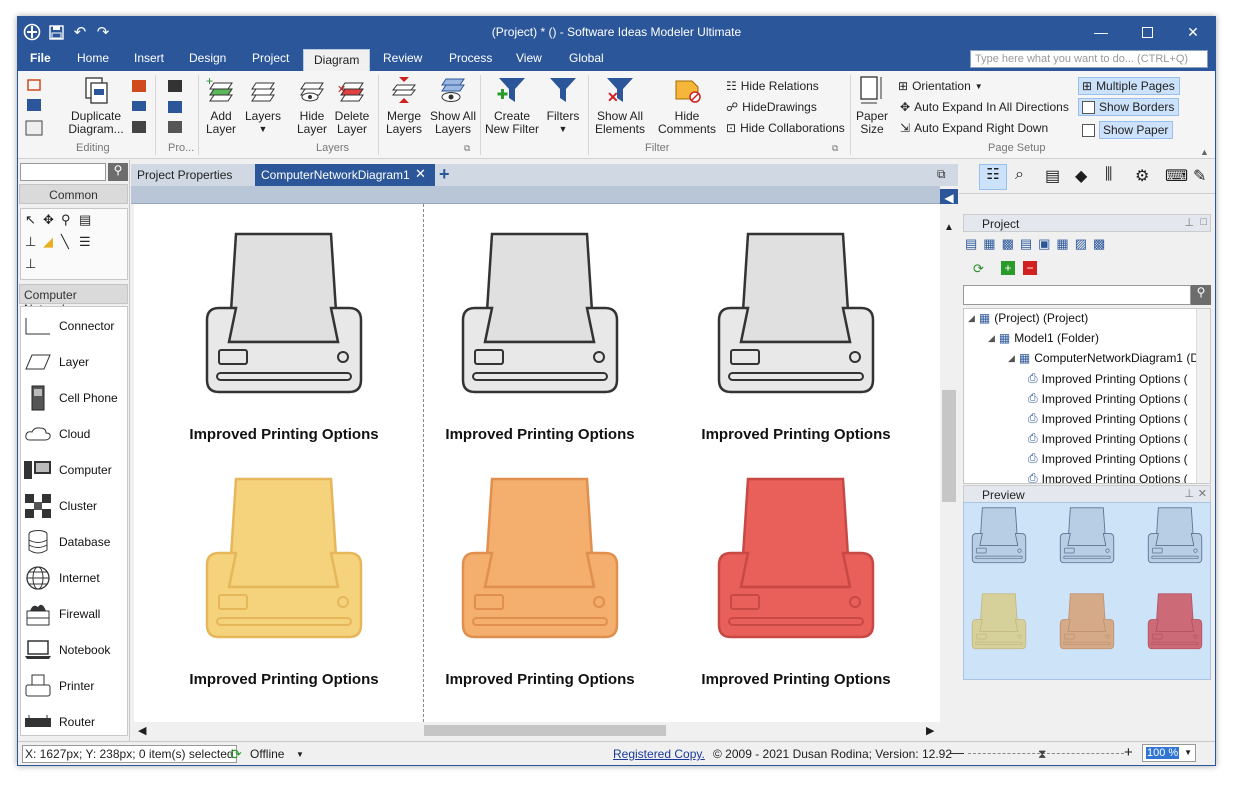 The height and width of the screenshot is (787, 1237). I want to click on shape-cloud: Cloud, so click(56, 434).